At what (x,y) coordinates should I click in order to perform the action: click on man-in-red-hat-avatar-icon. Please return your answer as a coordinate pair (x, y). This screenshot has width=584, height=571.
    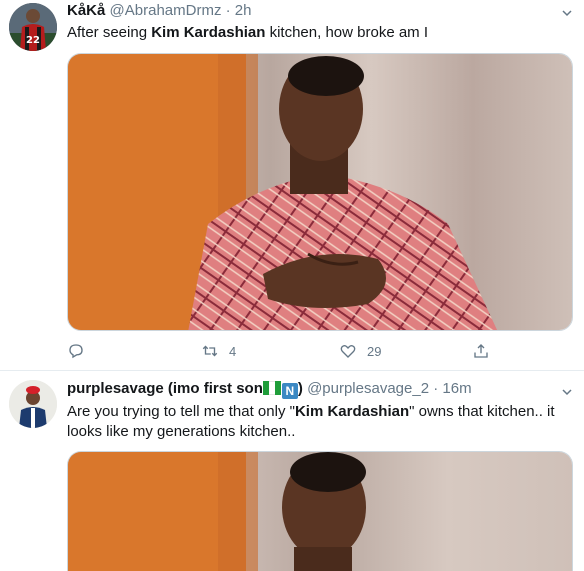
    Looking at the image, I should click on (33, 404).